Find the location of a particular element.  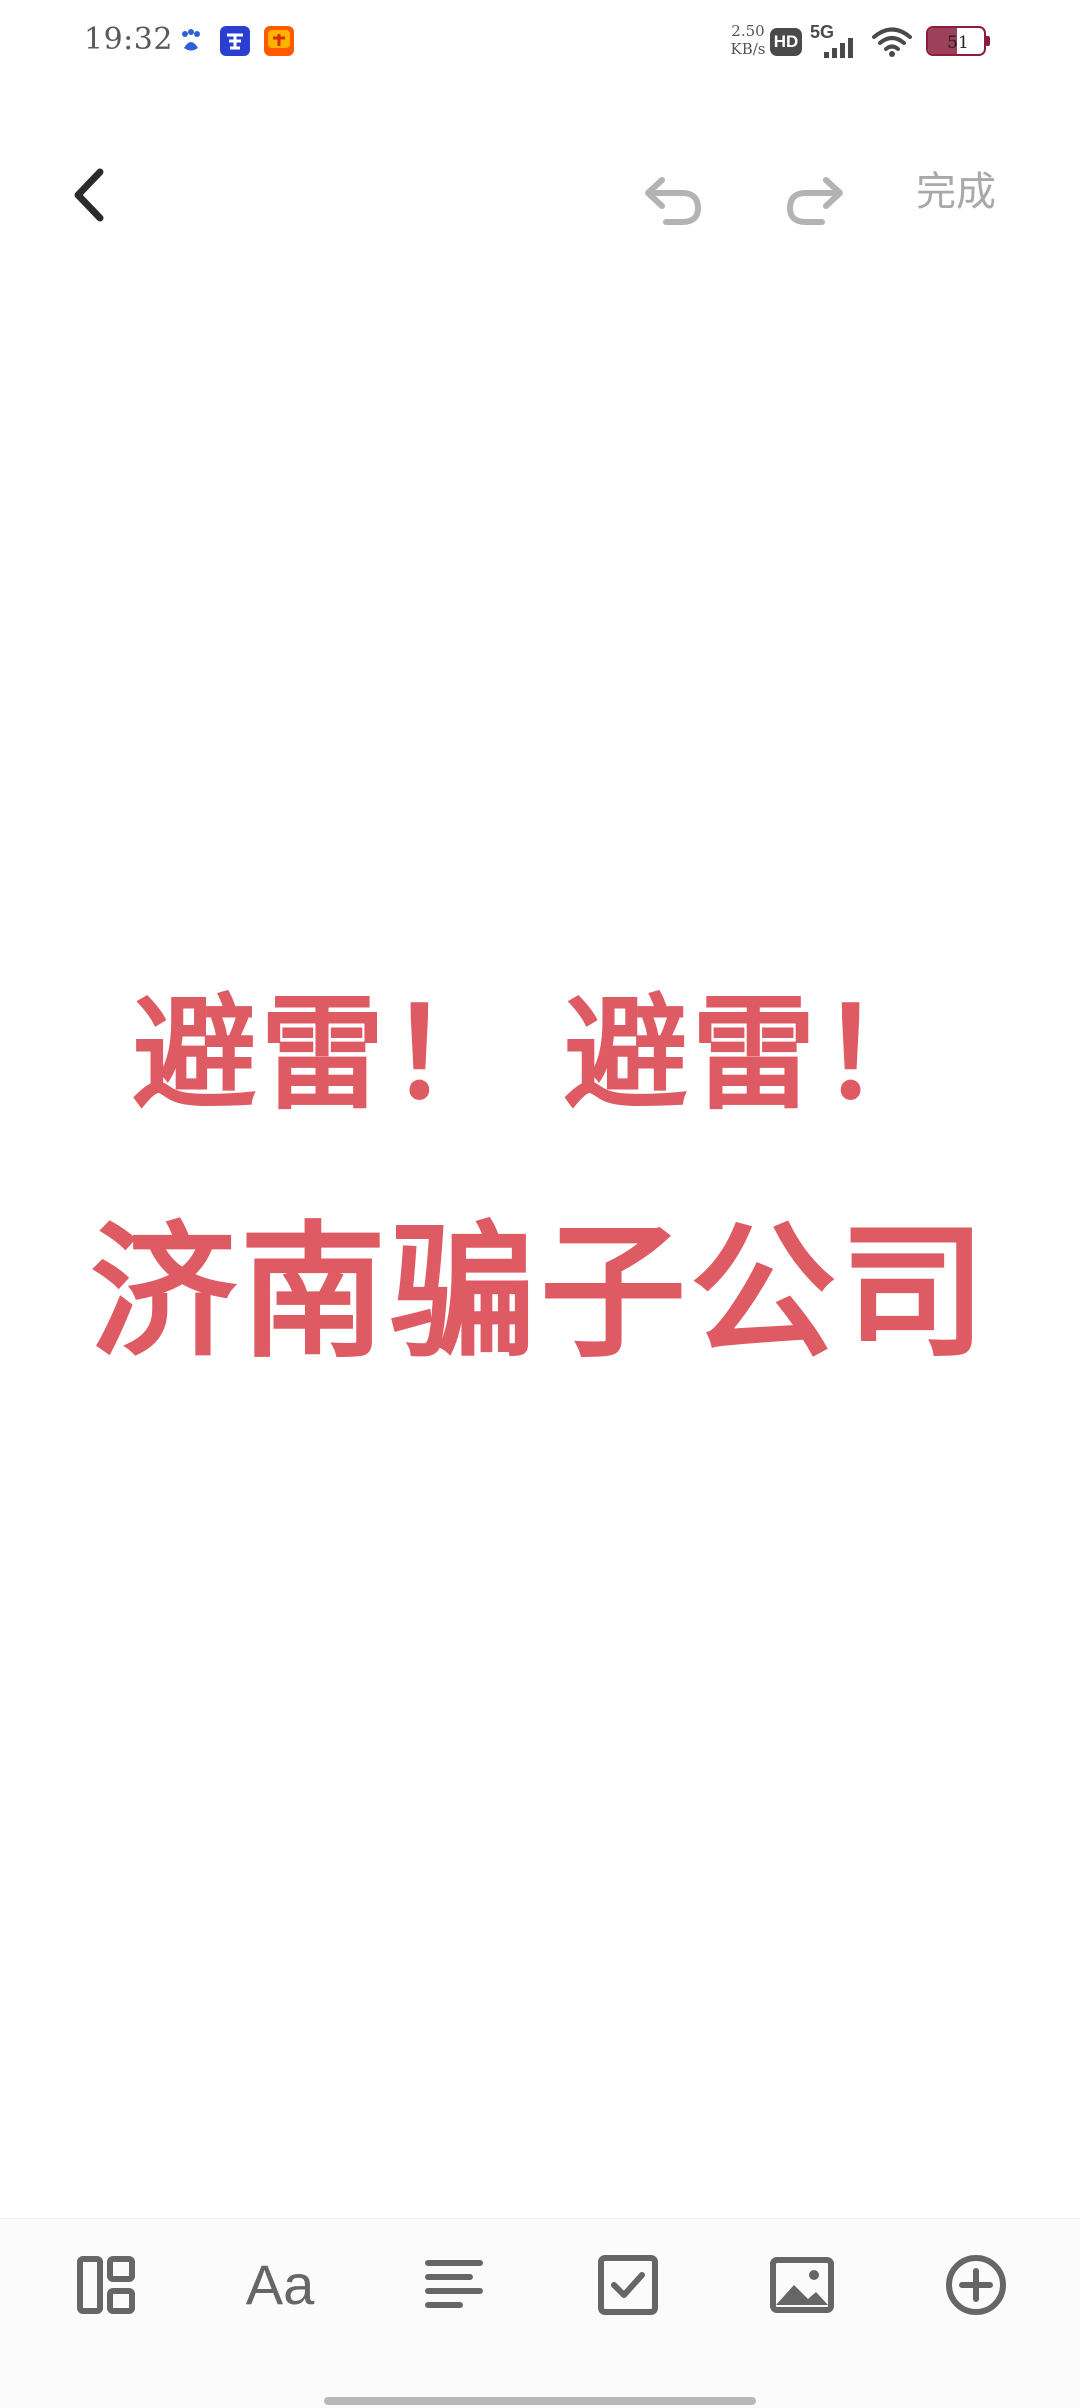

network-speed: 2.50 KB/s is located at coordinates (748, 40).